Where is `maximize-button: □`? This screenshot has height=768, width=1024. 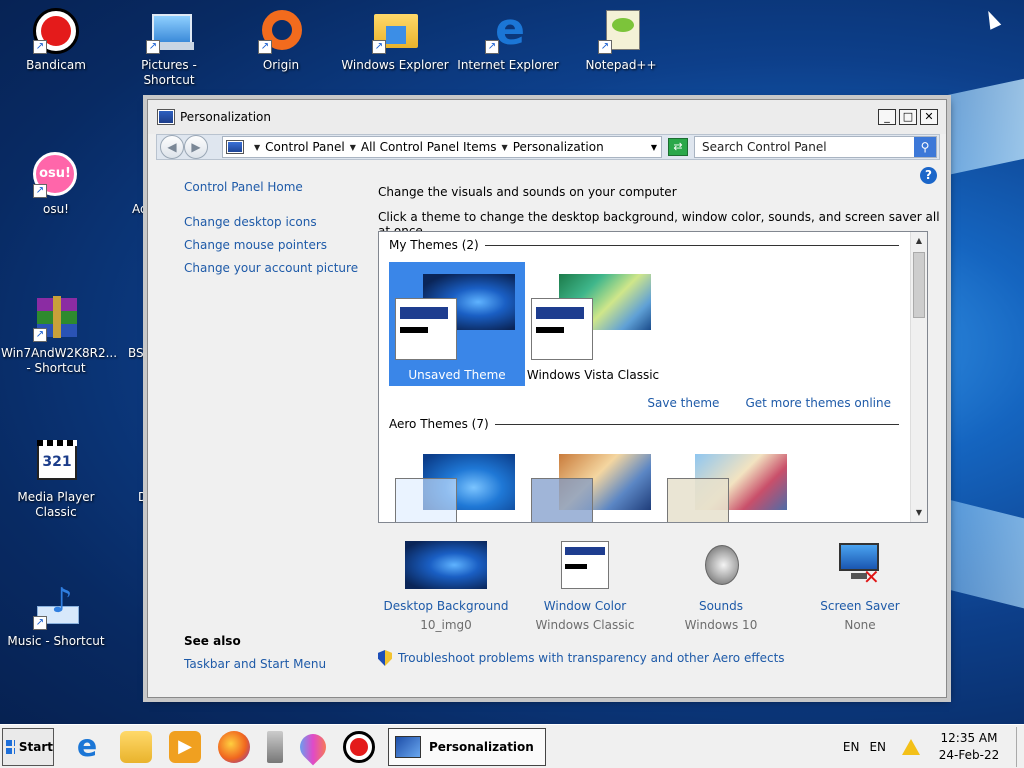 maximize-button: □ is located at coordinates (908, 117).